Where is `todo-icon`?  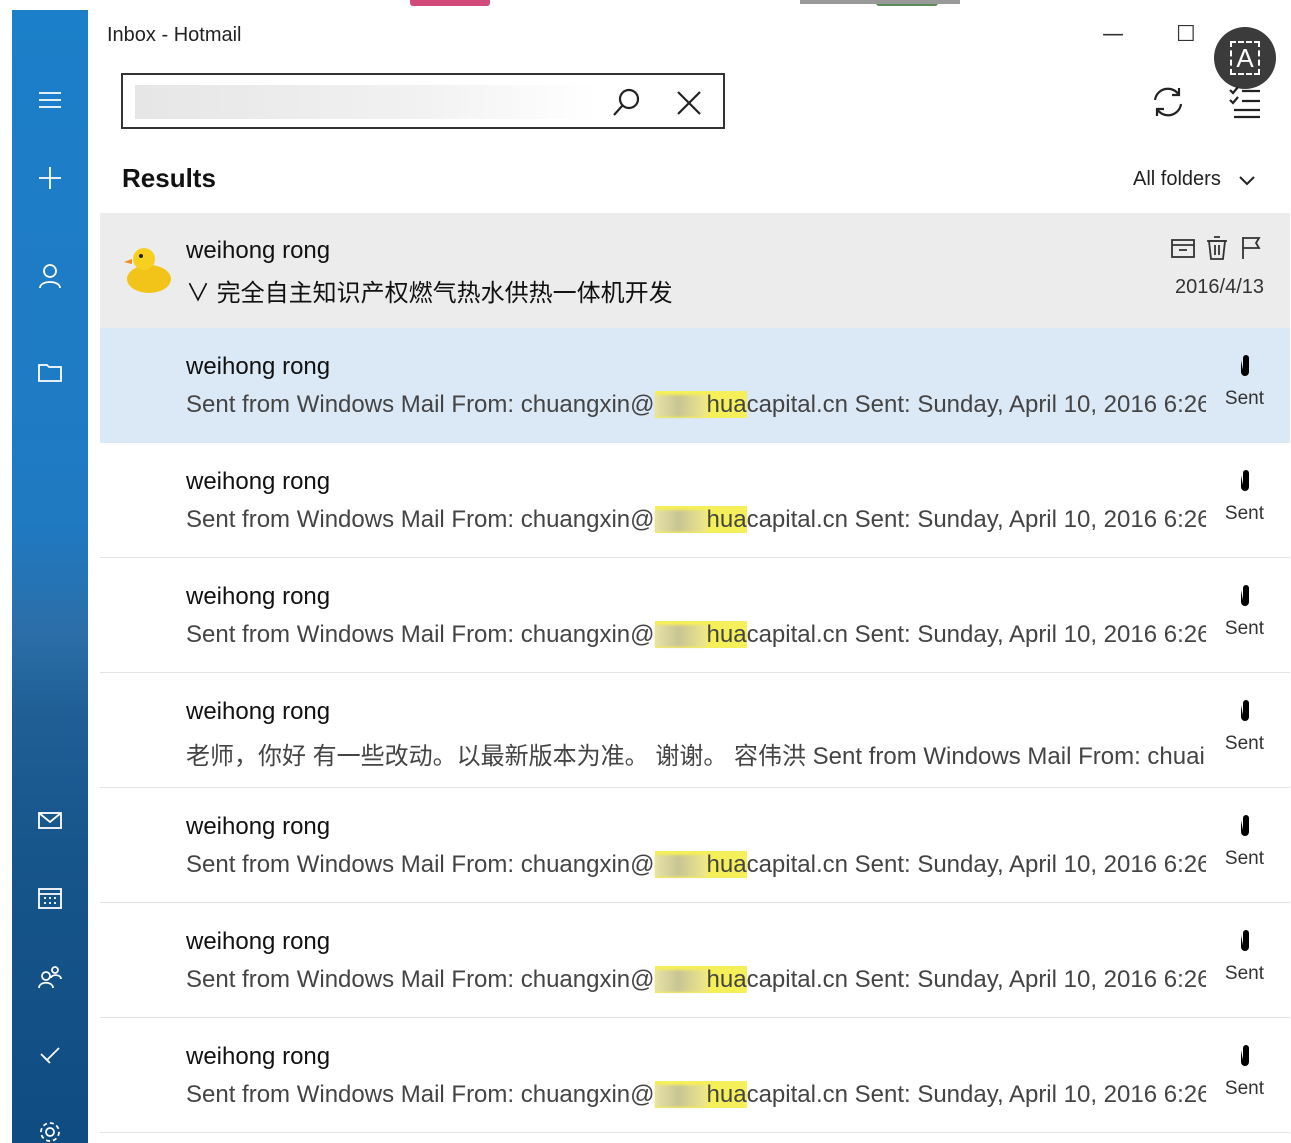
todo-icon is located at coordinates (50, 1055).